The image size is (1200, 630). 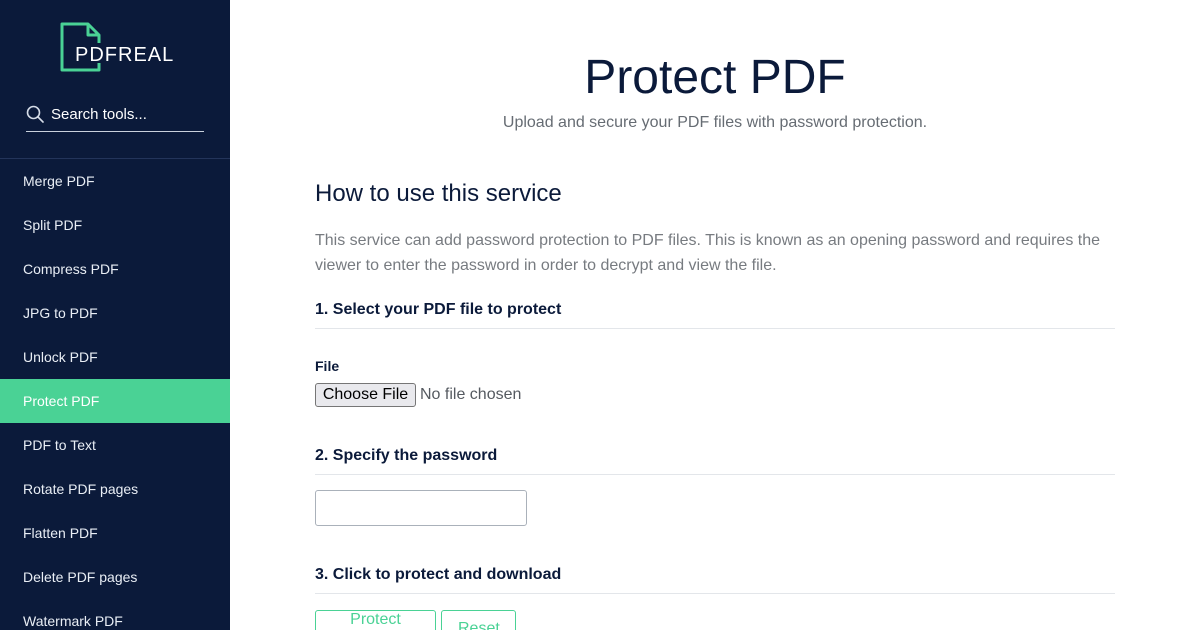 I want to click on password-input, so click(x=421, y=508).